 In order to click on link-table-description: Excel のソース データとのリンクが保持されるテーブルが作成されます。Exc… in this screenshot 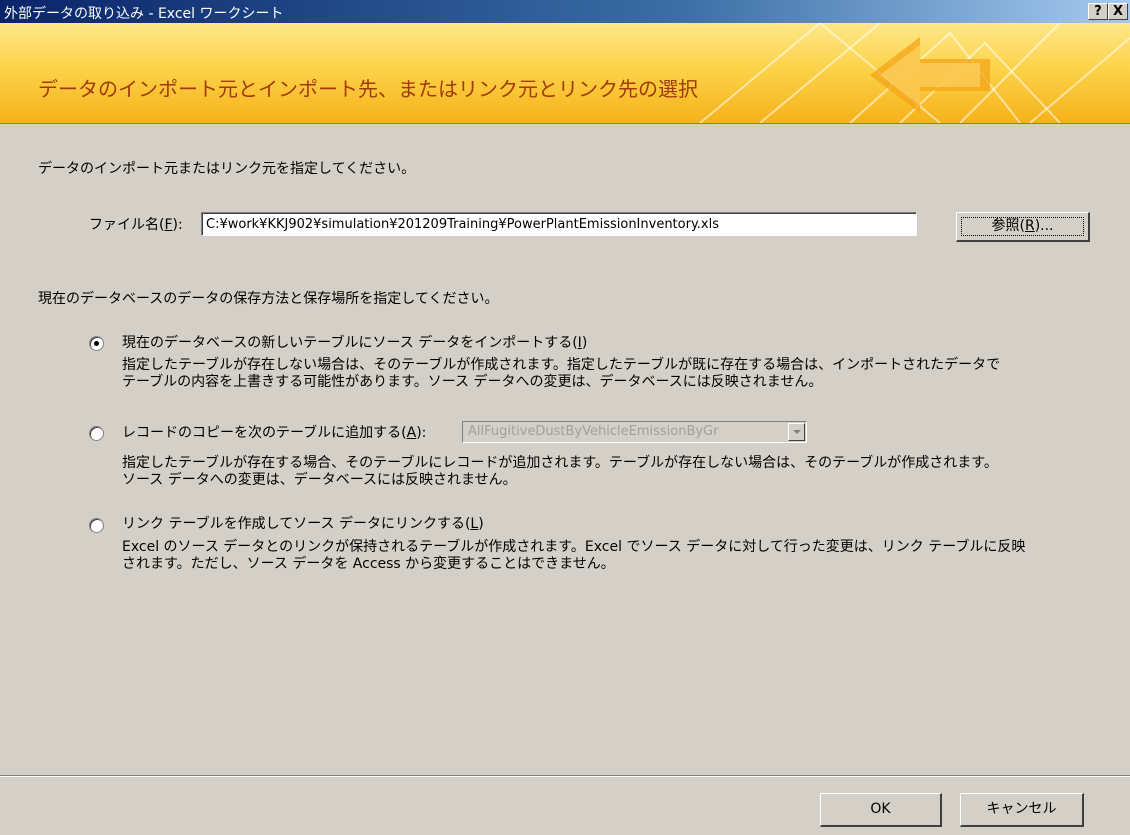, I will do `click(574, 555)`.